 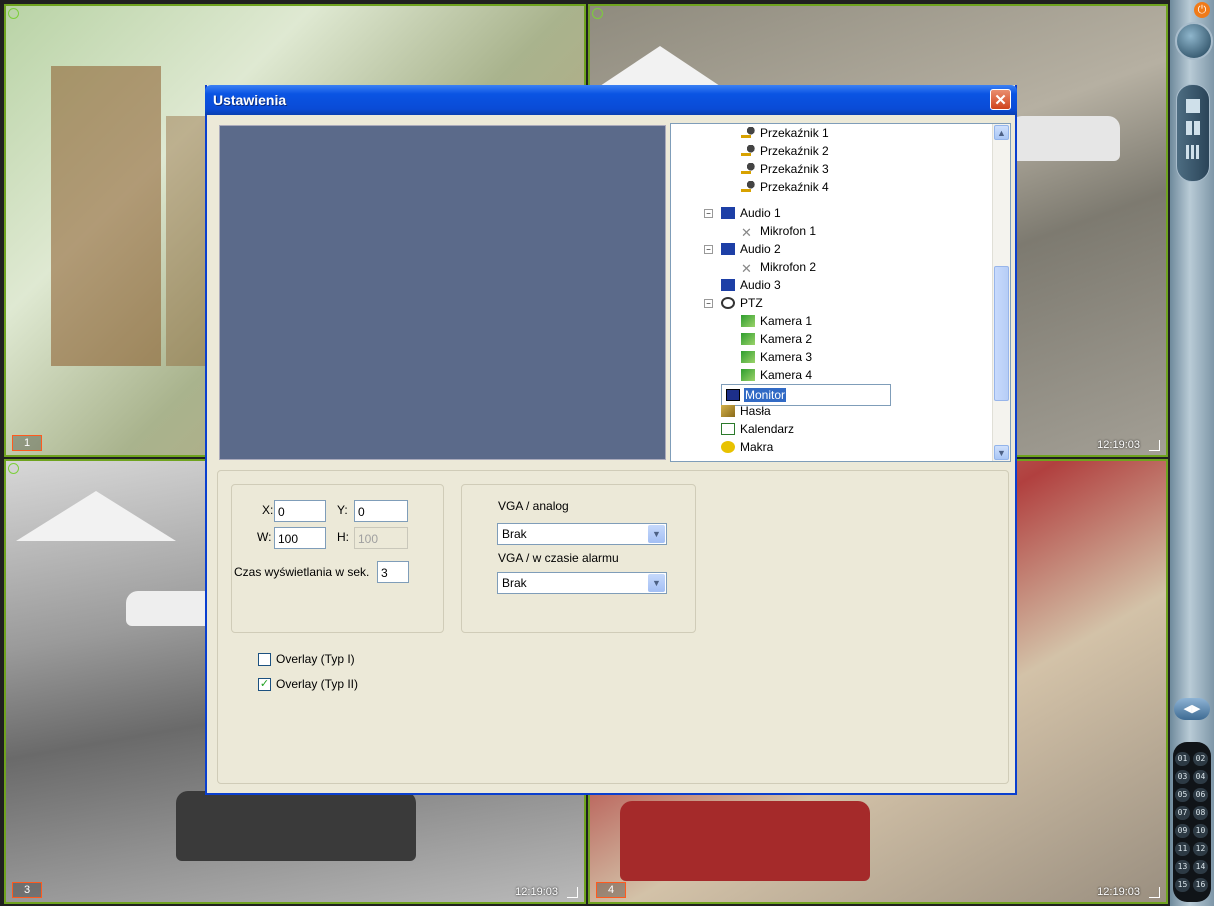 What do you see at coordinates (1001, 132) in the screenshot?
I see `scroll-up-icon: ▲` at bounding box center [1001, 132].